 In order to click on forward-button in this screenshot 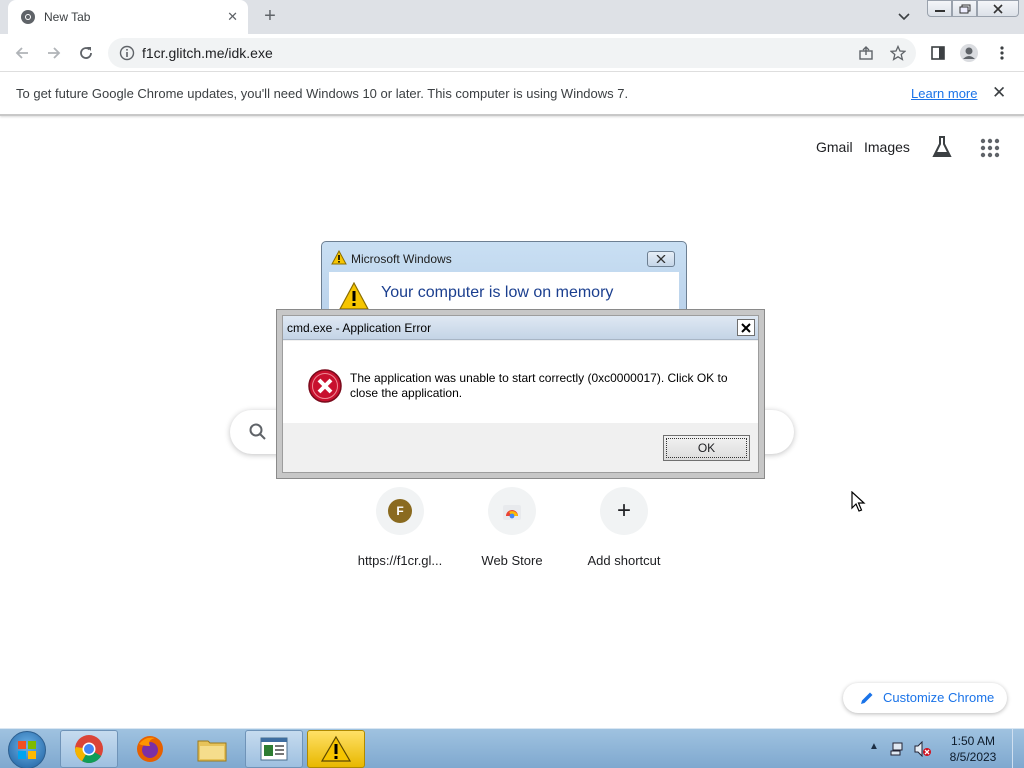, I will do `click(54, 53)`.